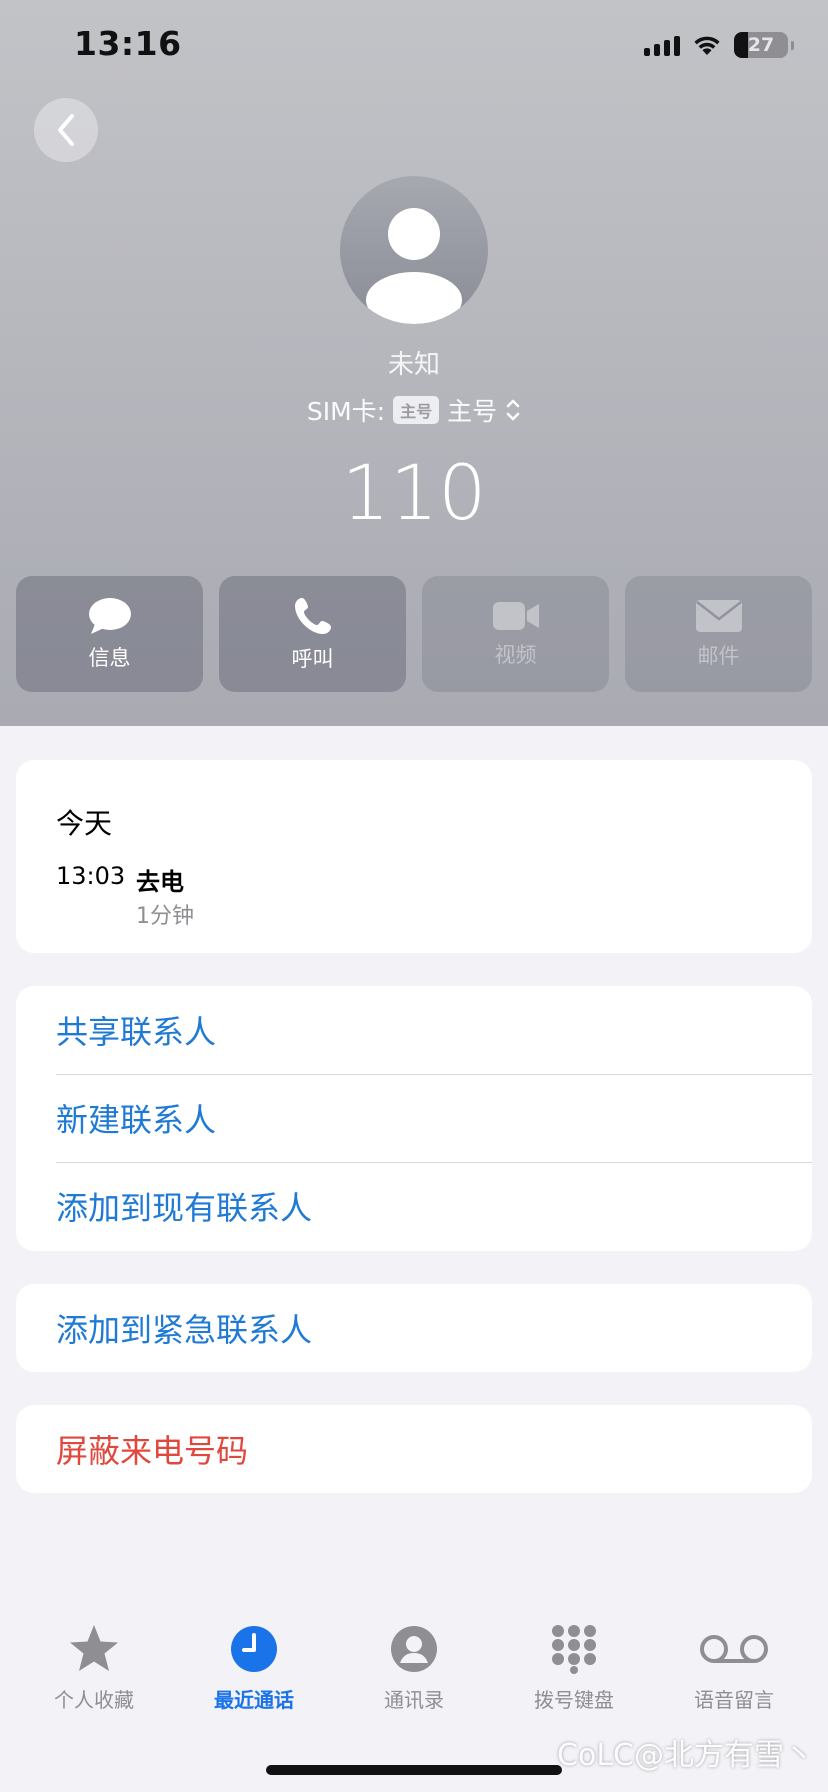 This screenshot has height=1792, width=828. I want to click on block-card: 屏蔽来电号码, so click(414, 1449).